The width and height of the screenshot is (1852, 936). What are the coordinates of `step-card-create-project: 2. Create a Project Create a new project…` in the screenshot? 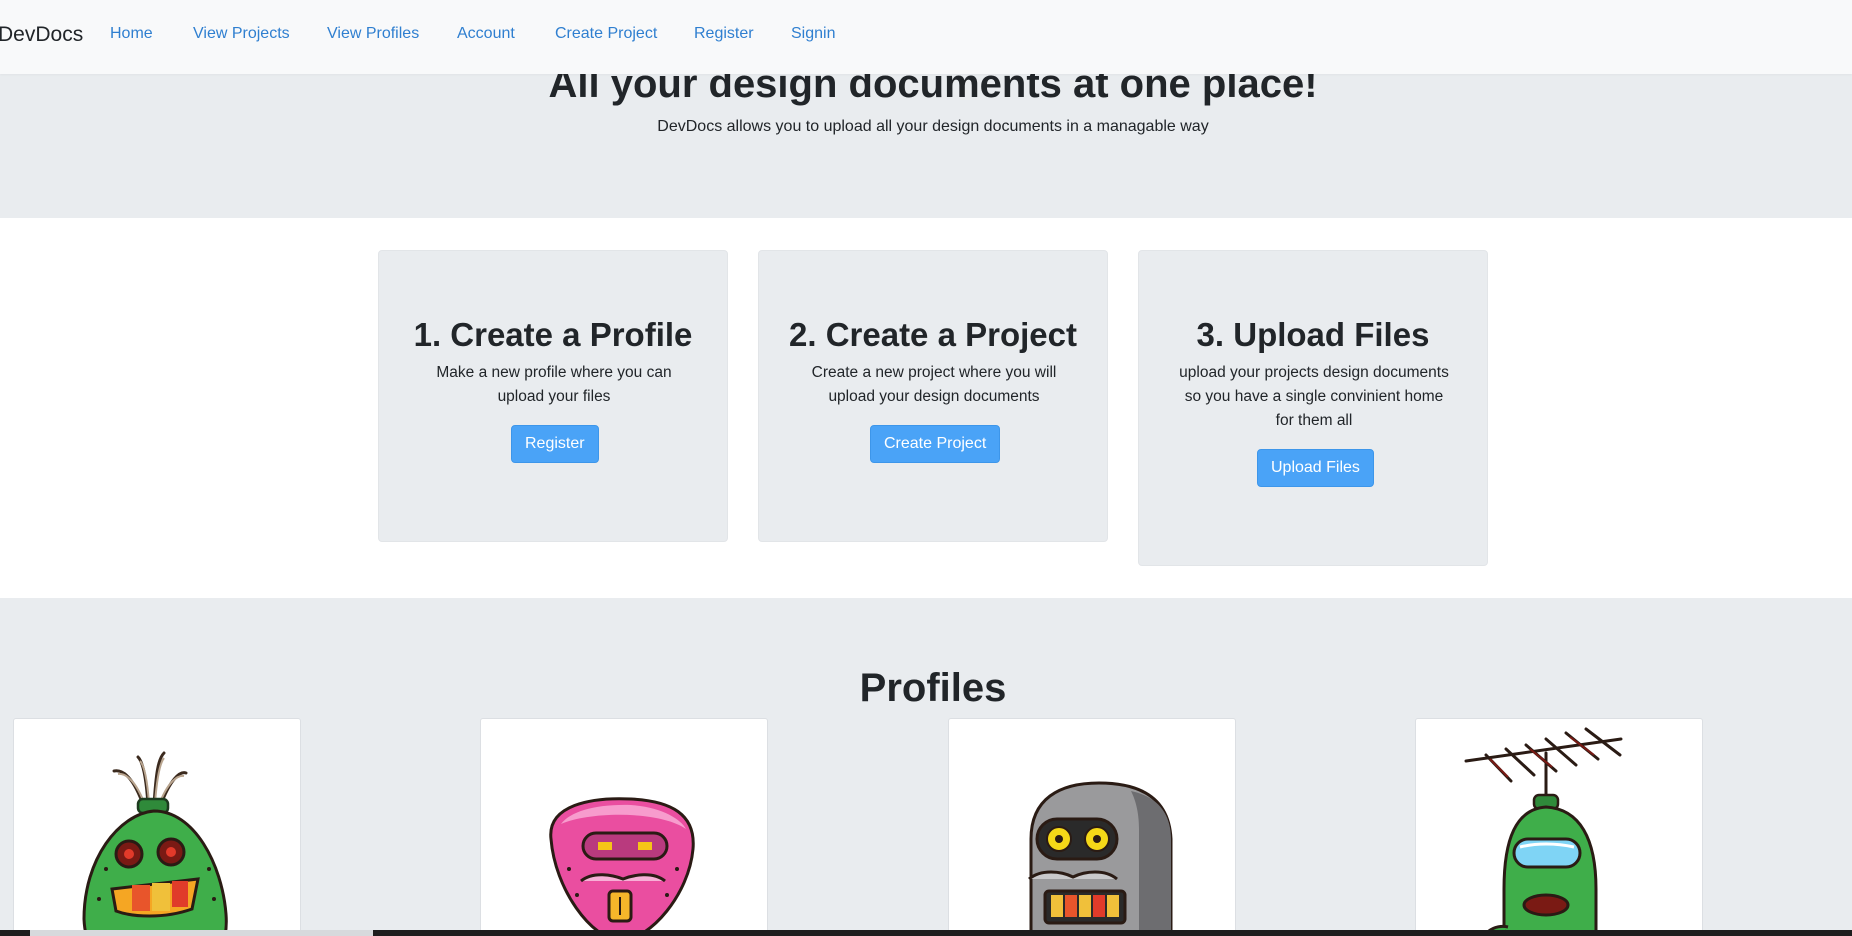 It's located at (933, 396).